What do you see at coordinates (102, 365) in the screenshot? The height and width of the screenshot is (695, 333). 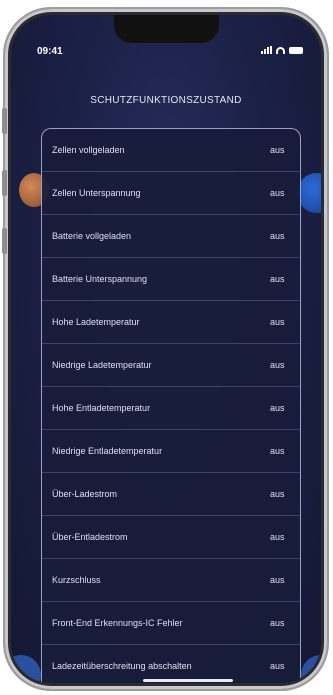 I see `item-label: Niedrige Ladetemperatur` at bounding box center [102, 365].